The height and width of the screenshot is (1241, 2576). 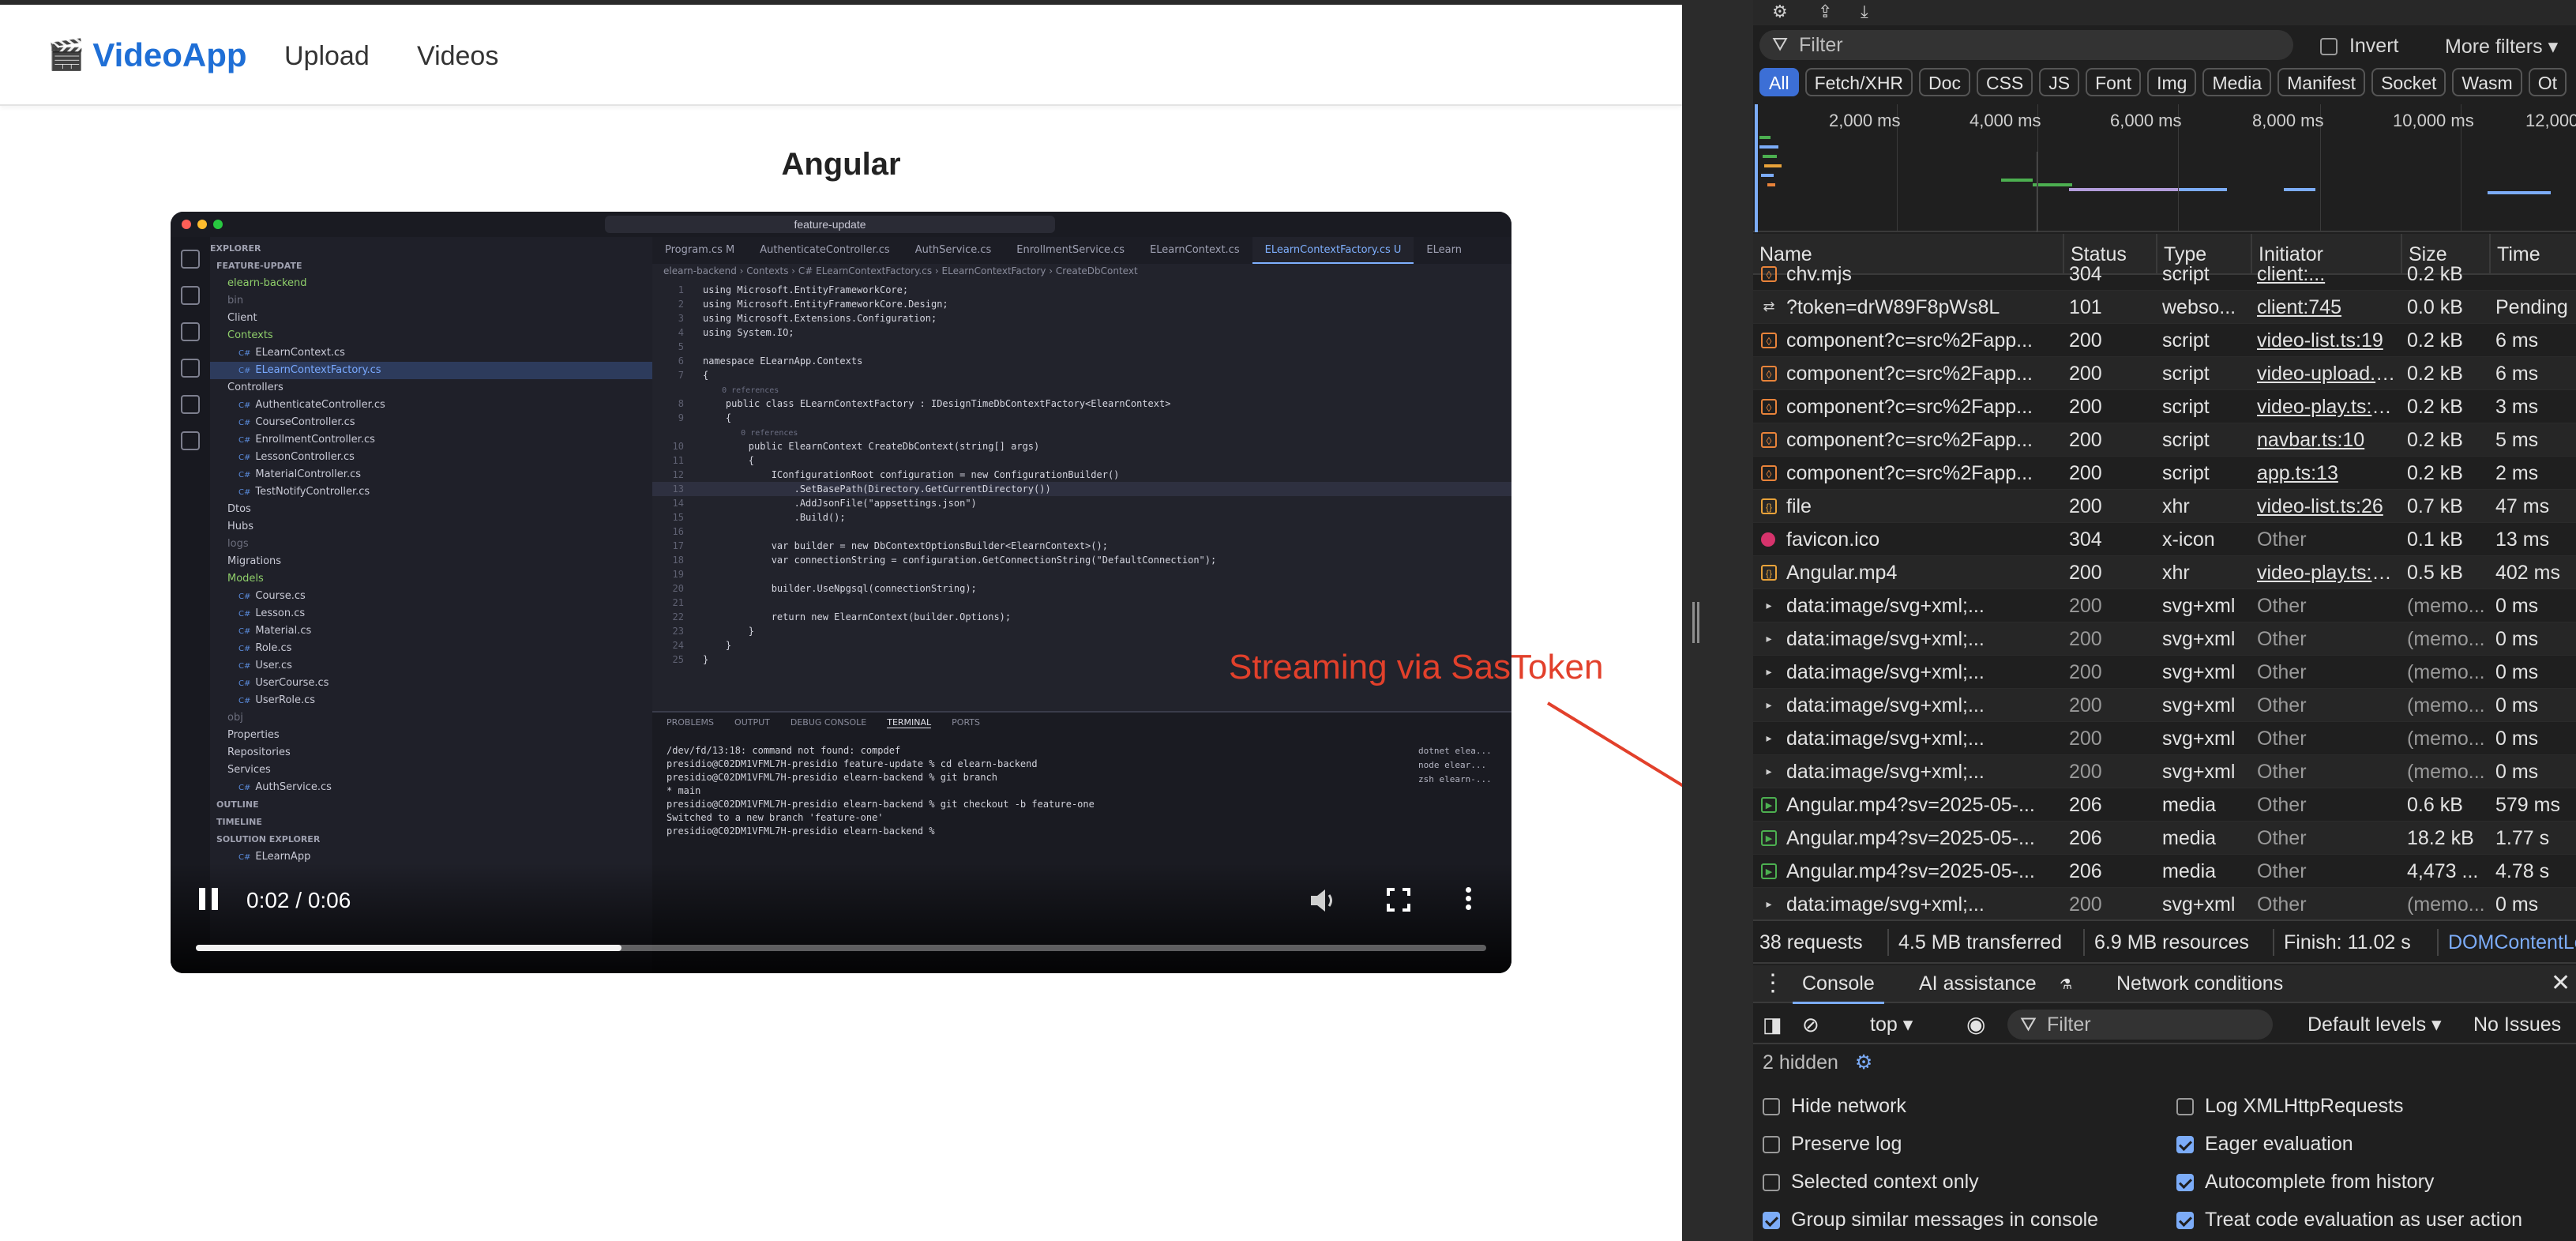 What do you see at coordinates (1871, 1182) in the screenshot?
I see `setting-selected-context-only: Selected context only` at bounding box center [1871, 1182].